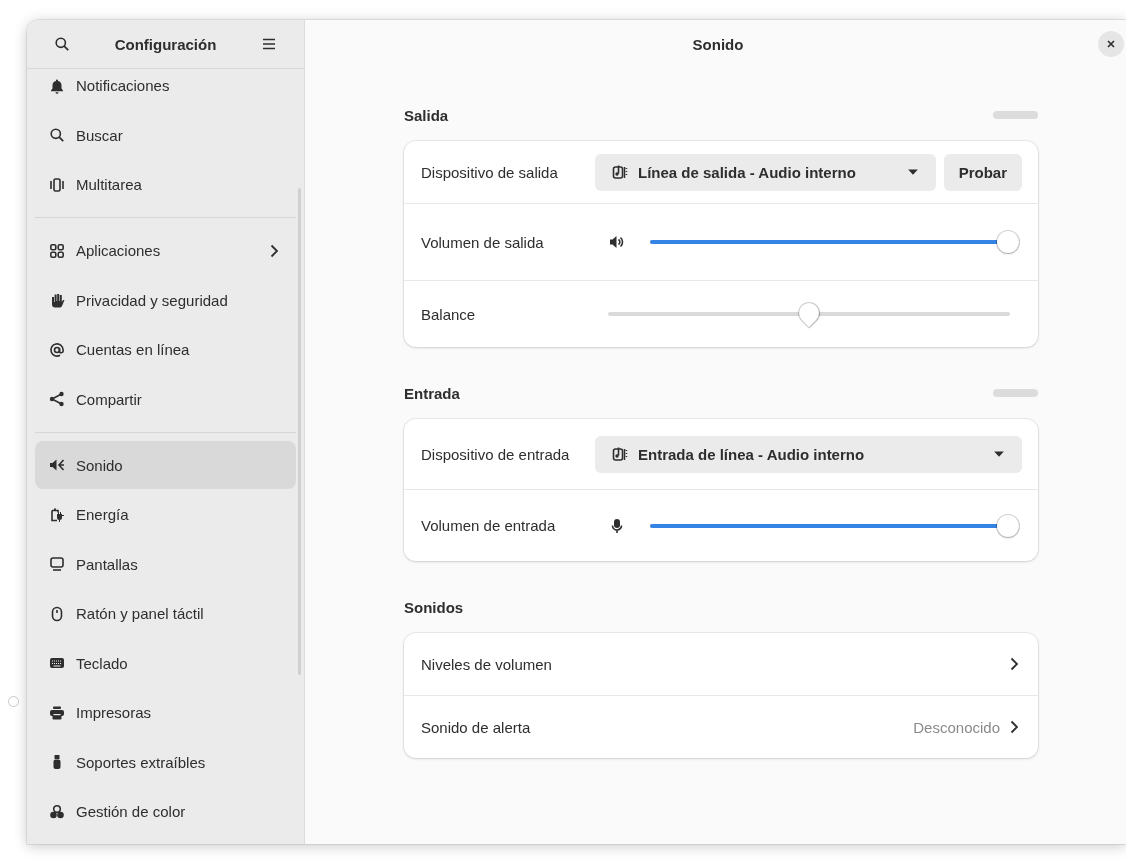  What do you see at coordinates (165, 250) in the screenshot?
I see `sidebar-item: Aplicaciones` at bounding box center [165, 250].